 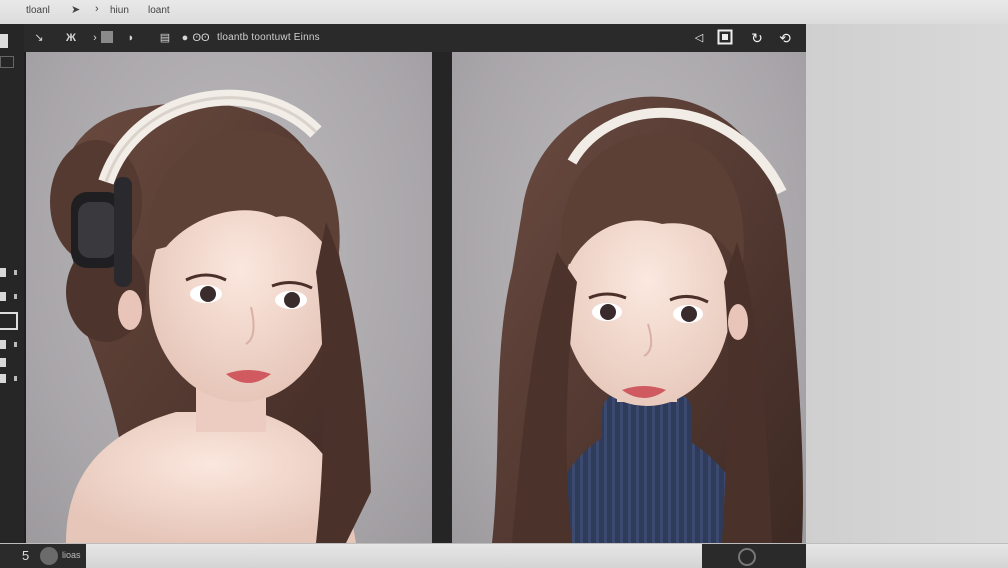 What do you see at coordinates (26, 555) in the screenshot?
I see `status-number: 5` at bounding box center [26, 555].